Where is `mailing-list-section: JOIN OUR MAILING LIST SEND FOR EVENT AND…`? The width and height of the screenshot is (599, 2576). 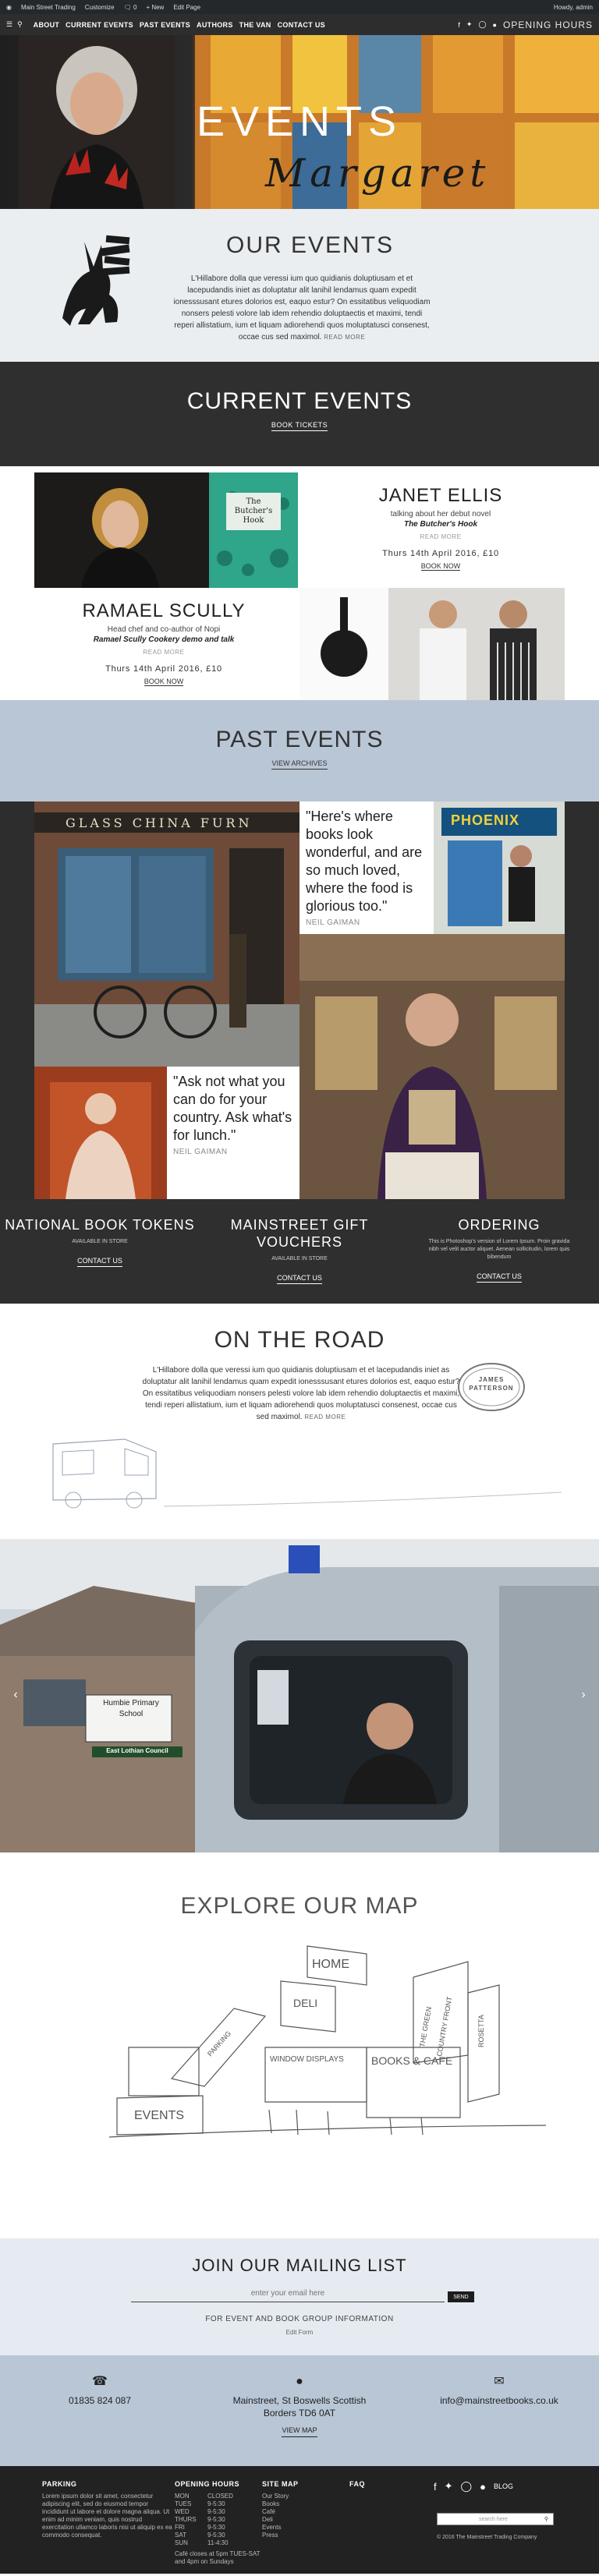
mailing-list-section: JOIN OUR MAILING LIST SEND FOR EVENT AND… is located at coordinates (299, 2296).